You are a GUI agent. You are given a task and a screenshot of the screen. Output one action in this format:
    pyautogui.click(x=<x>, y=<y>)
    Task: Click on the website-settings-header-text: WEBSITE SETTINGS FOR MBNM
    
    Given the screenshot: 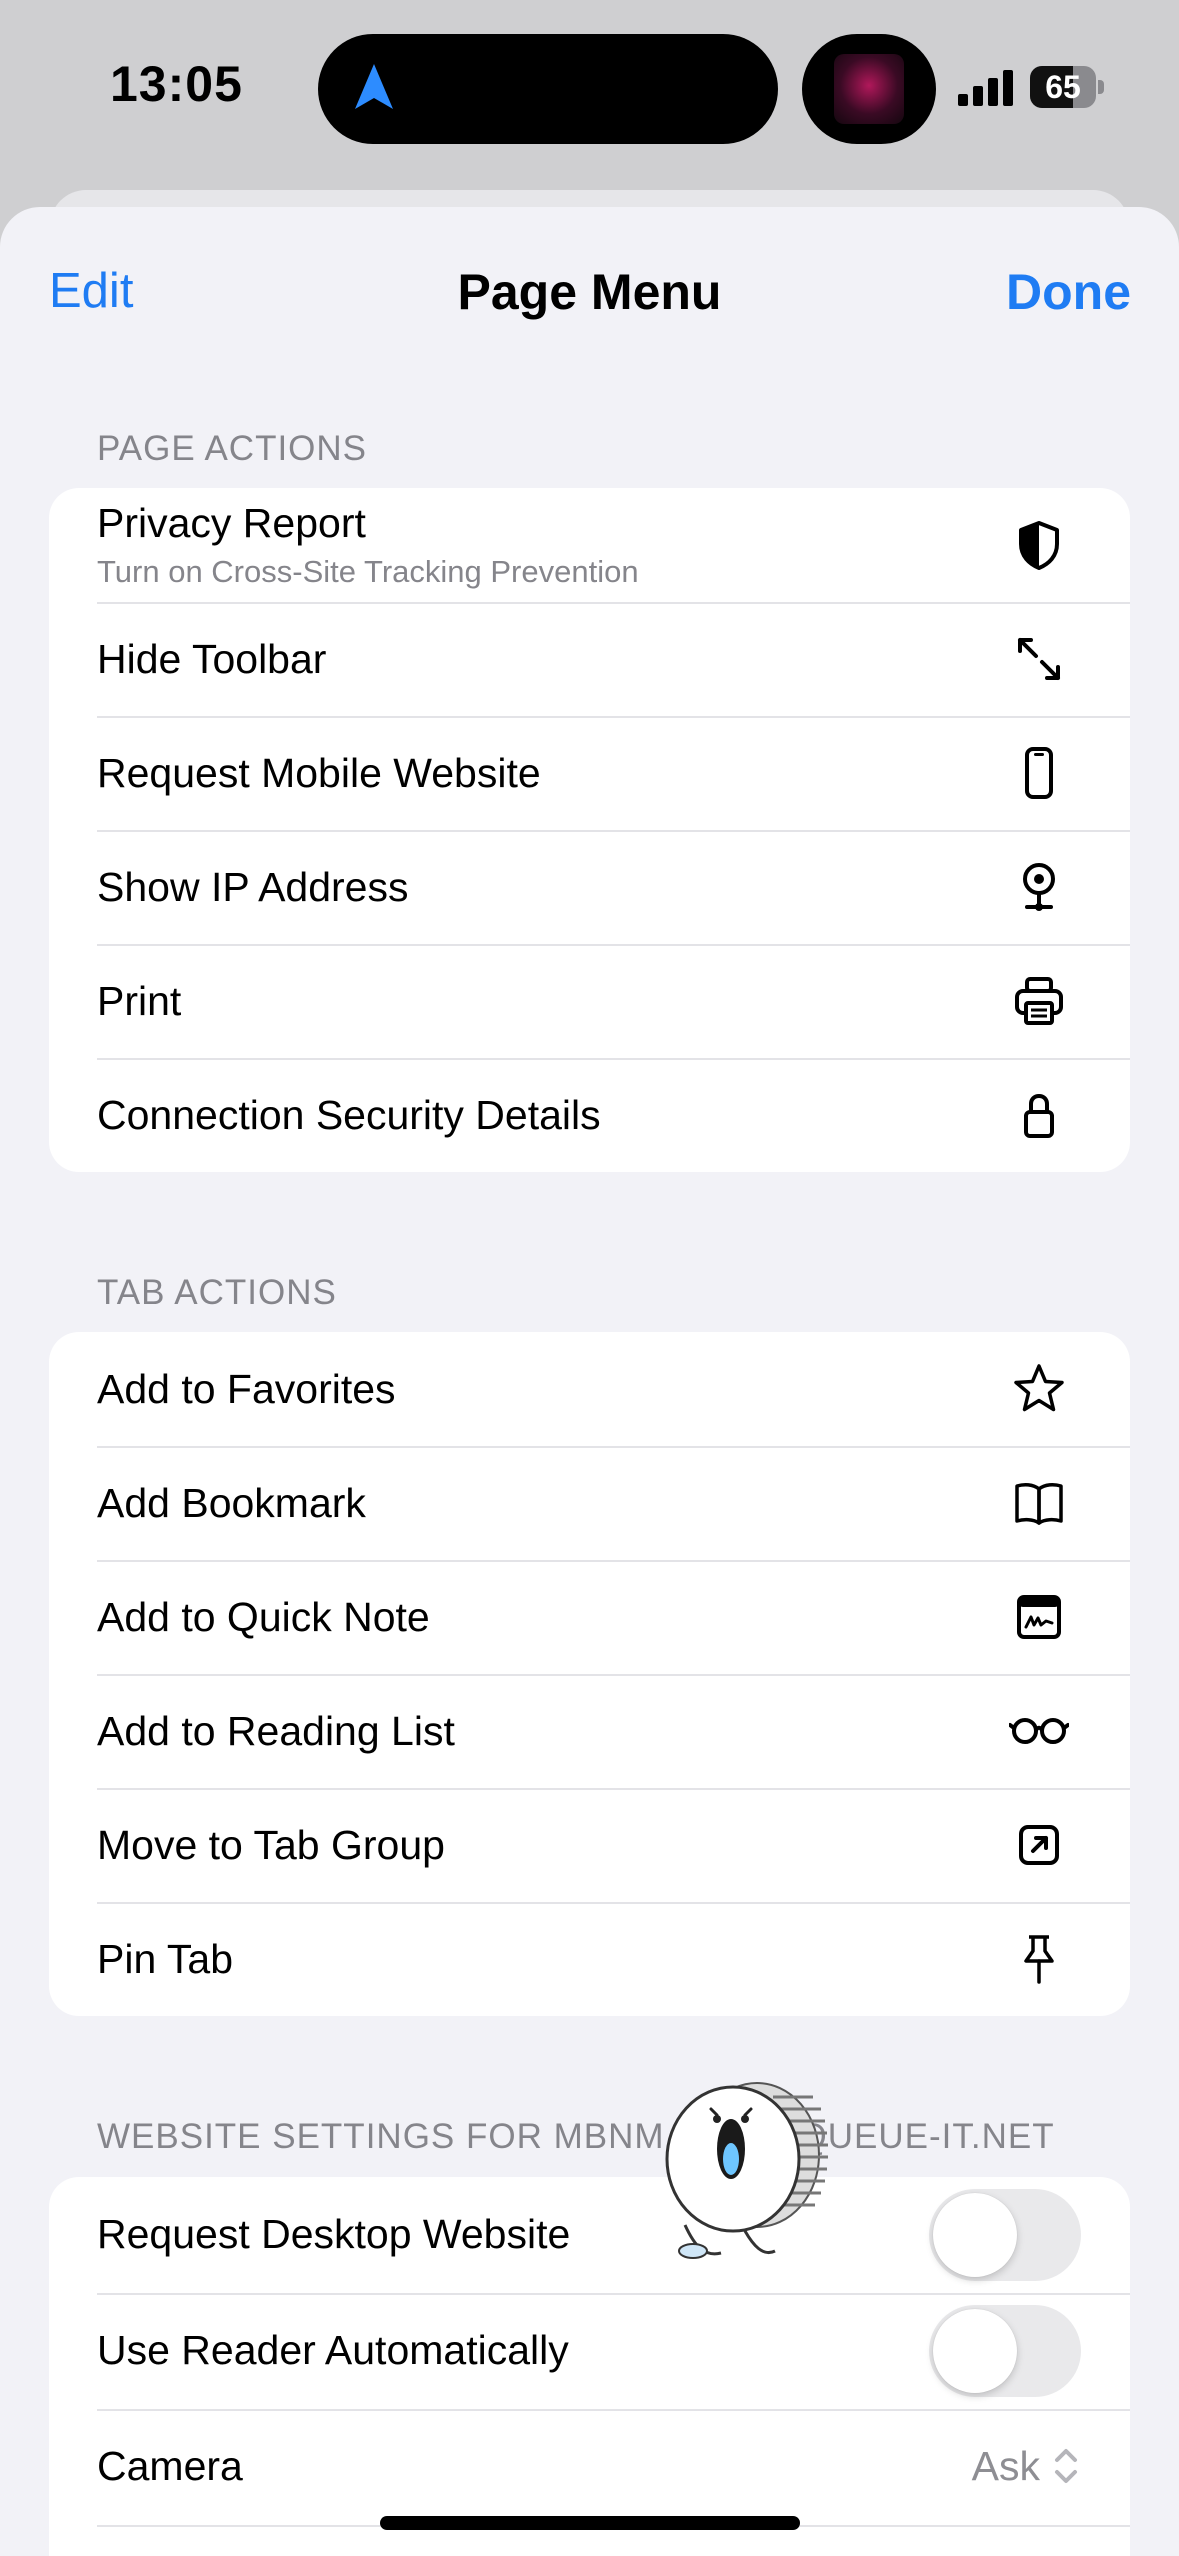 What is the action you would take?
    pyautogui.click(x=381, y=2136)
    